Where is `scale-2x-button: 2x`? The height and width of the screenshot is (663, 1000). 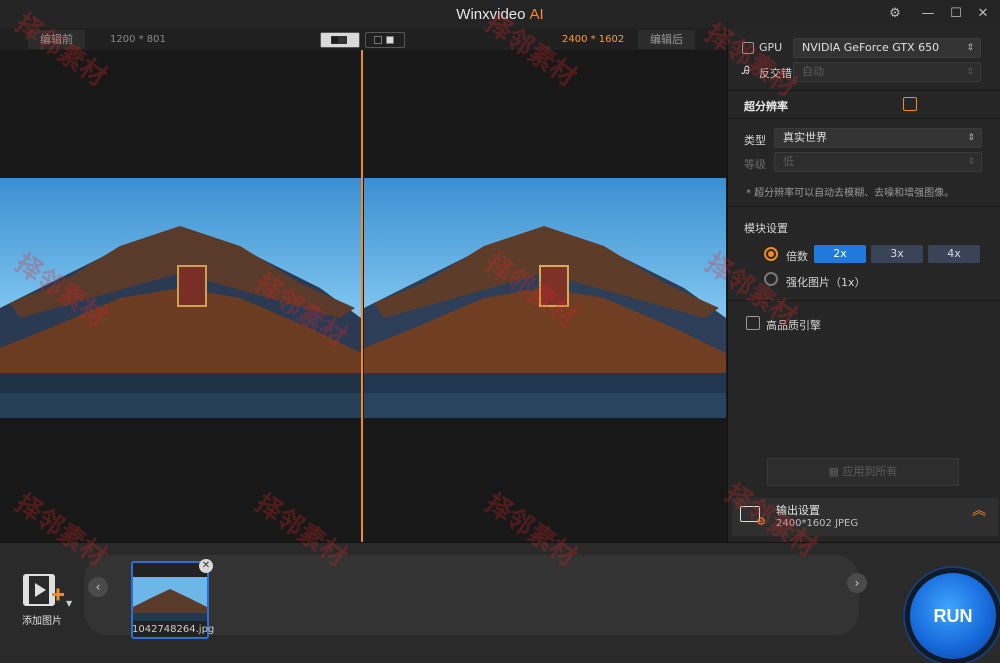 scale-2x-button: 2x is located at coordinates (840, 254).